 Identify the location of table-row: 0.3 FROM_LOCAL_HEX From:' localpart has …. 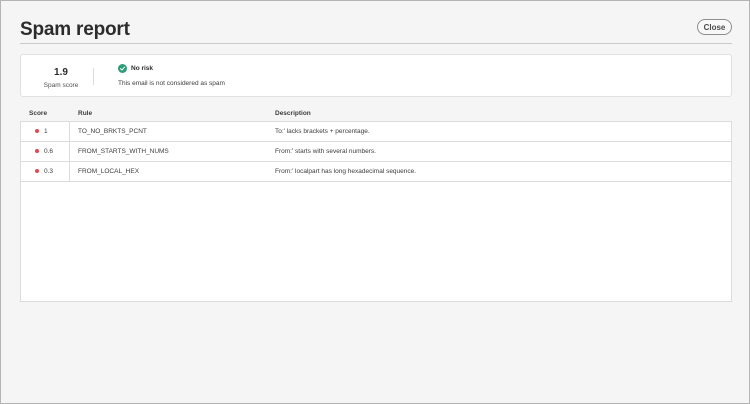
(376, 172).